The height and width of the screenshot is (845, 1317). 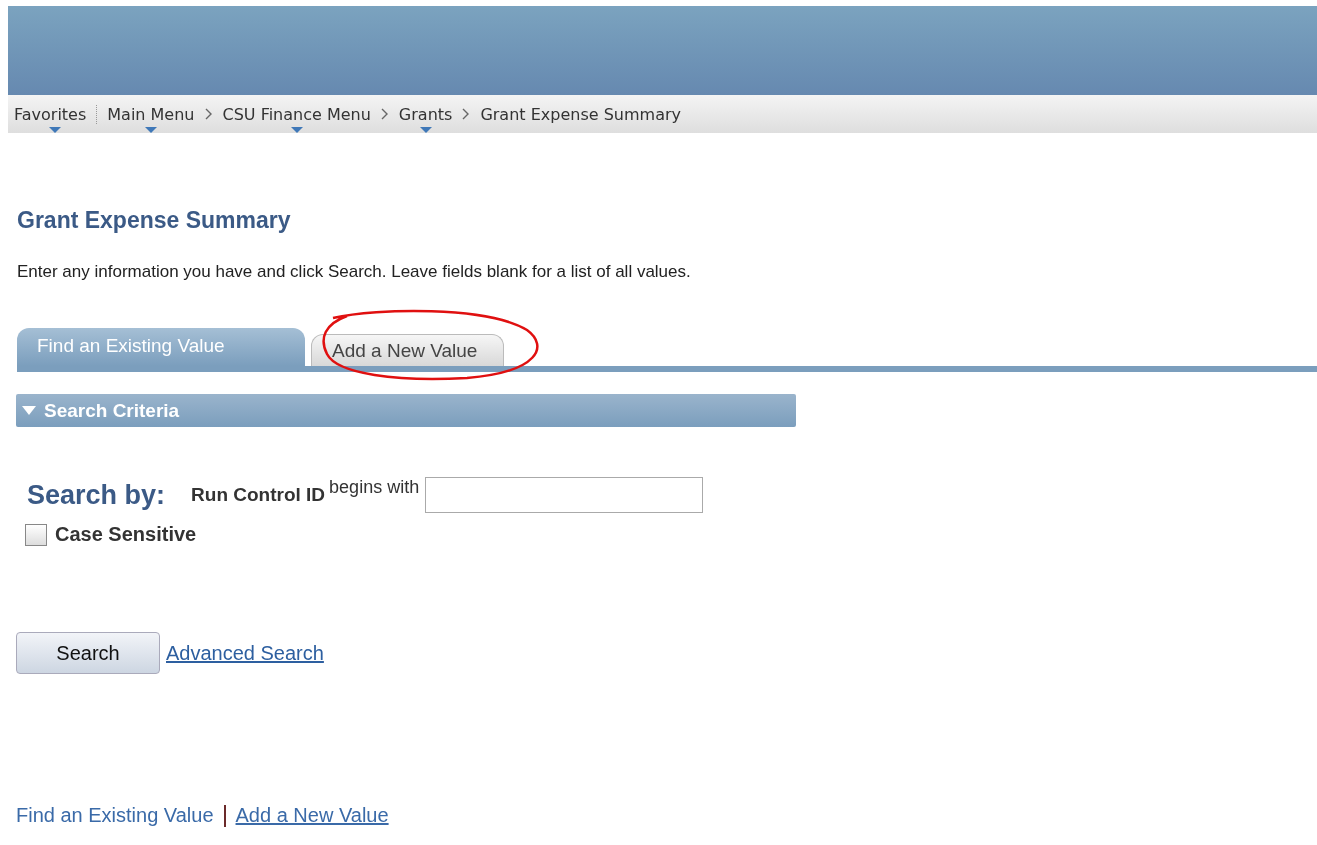 I want to click on page-title: Grant Expense Summary, so click(x=154, y=220).